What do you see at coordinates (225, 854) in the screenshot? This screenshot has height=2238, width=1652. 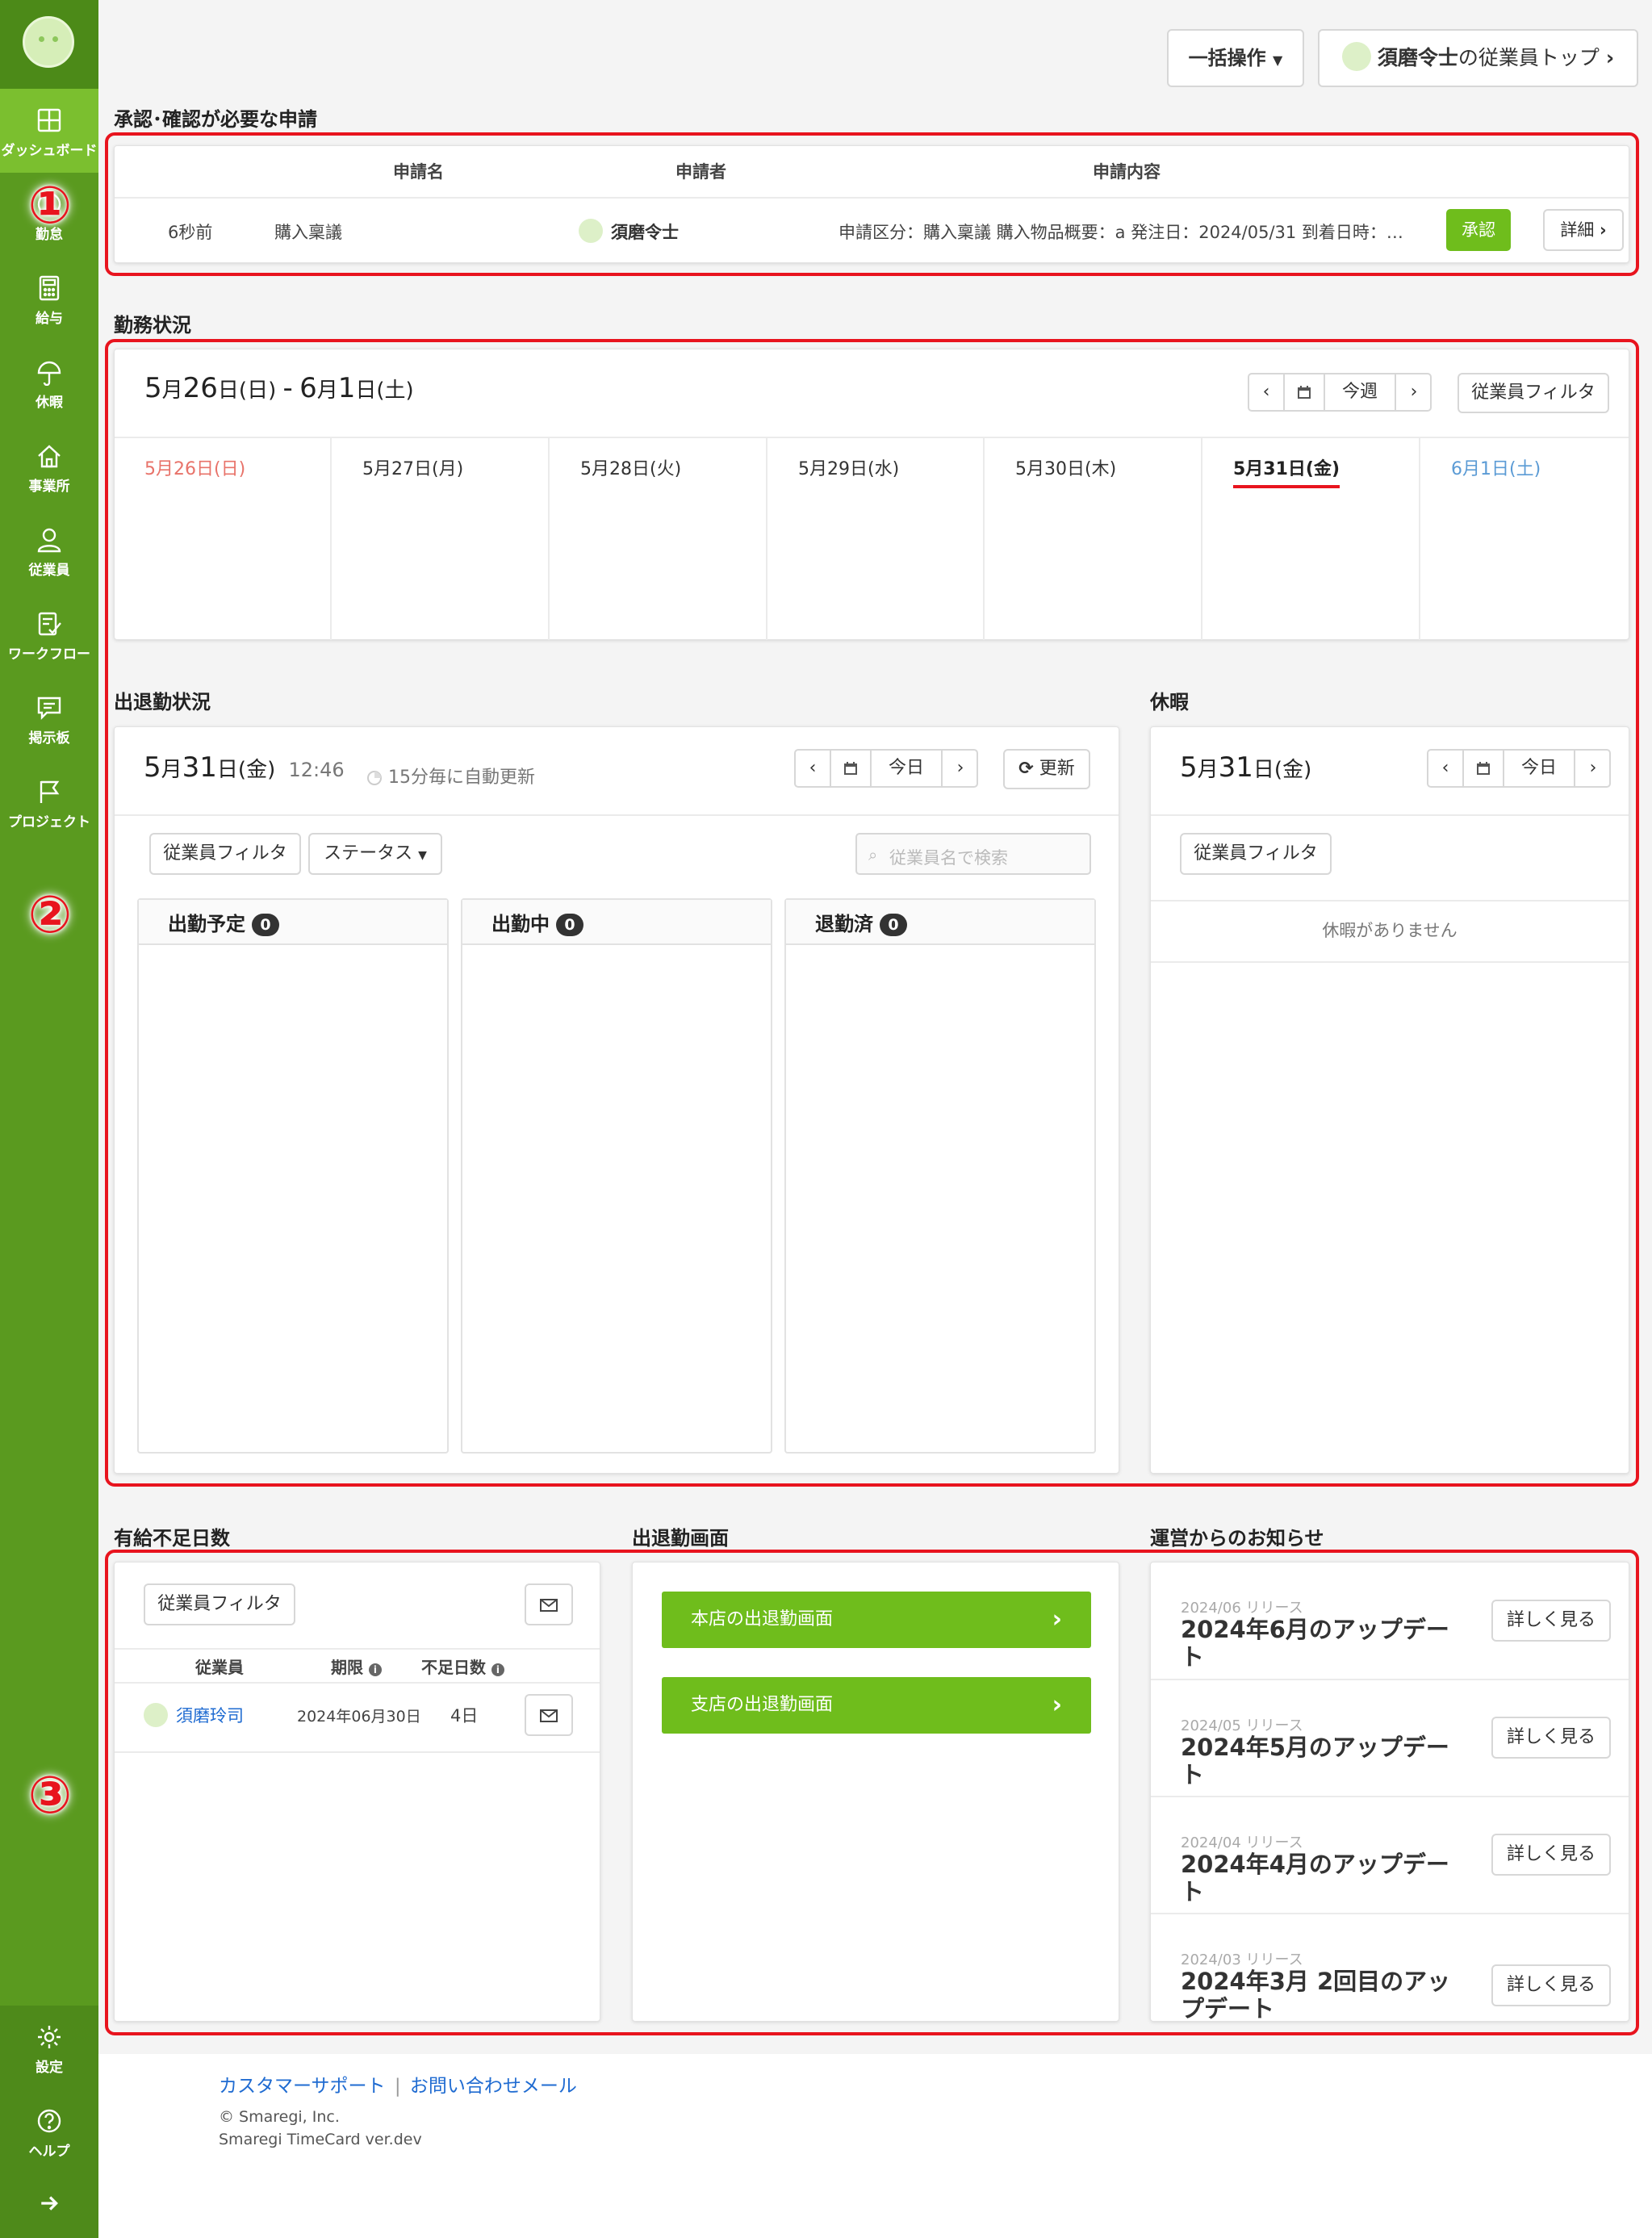 I see `attendance-filter-button: 従業員フィルタ` at bounding box center [225, 854].